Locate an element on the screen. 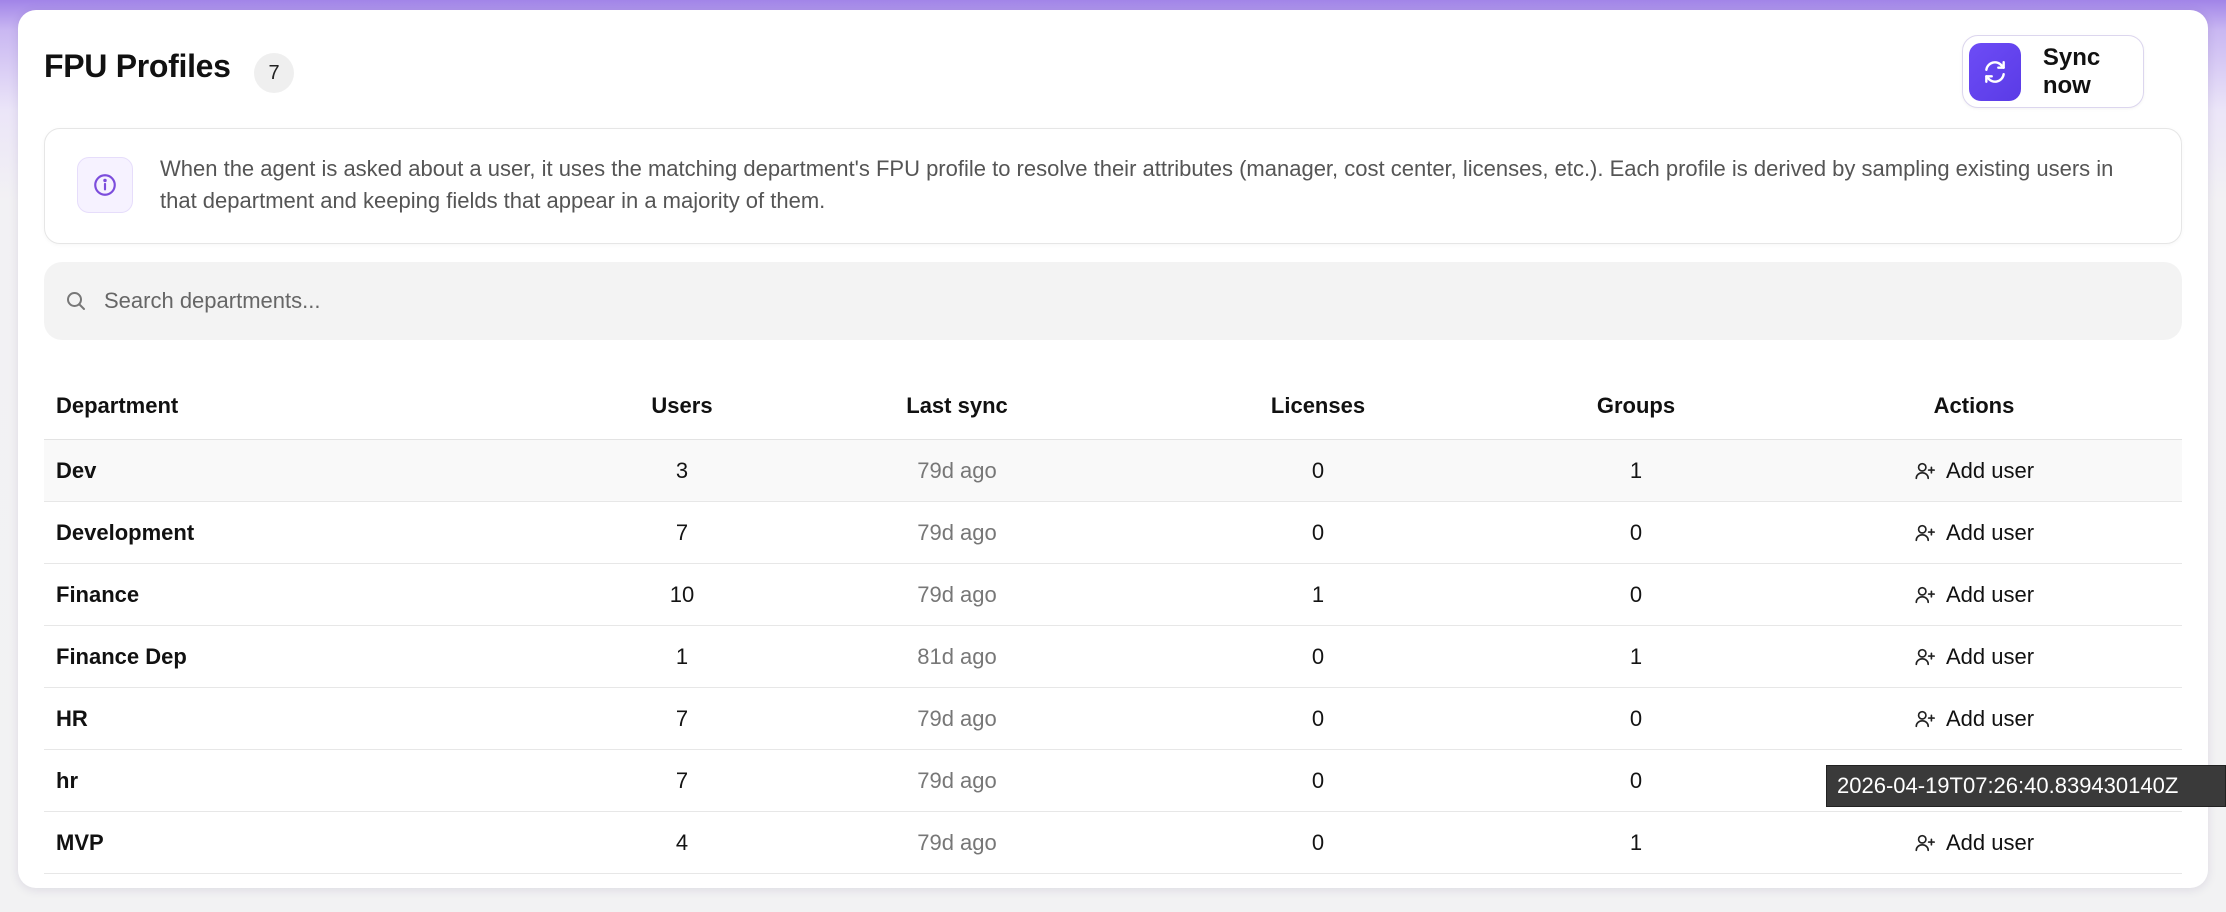 Image resolution: width=2226 pixels, height=912 pixels. column-header-users: Users is located at coordinates (682, 405).